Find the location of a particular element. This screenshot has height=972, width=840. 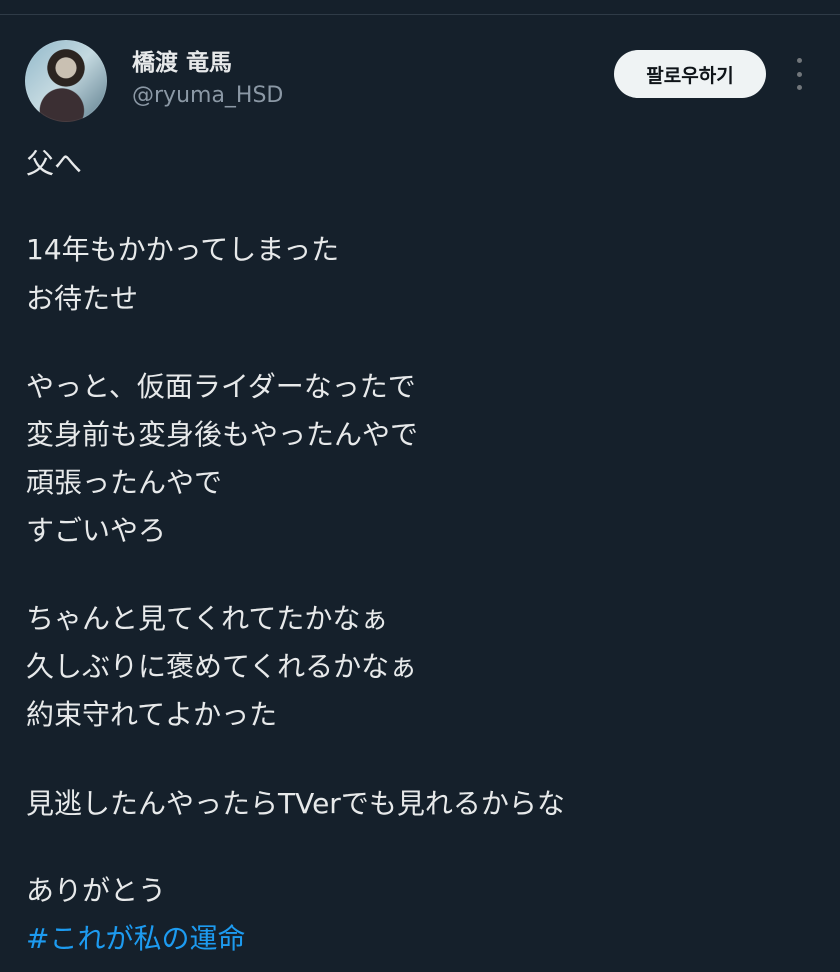

tweet-line: 久しぶりに褒めてくれるかなぁ is located at coordinates (222, 666).